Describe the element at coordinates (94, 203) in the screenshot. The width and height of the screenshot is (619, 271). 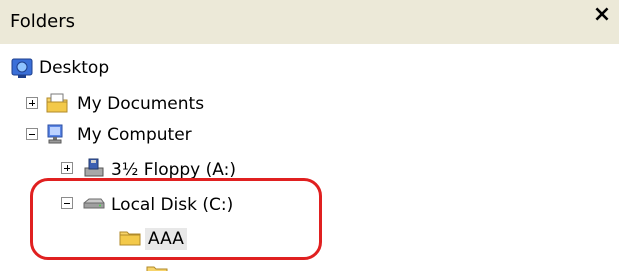
I see `local-disk-icon` at that location.